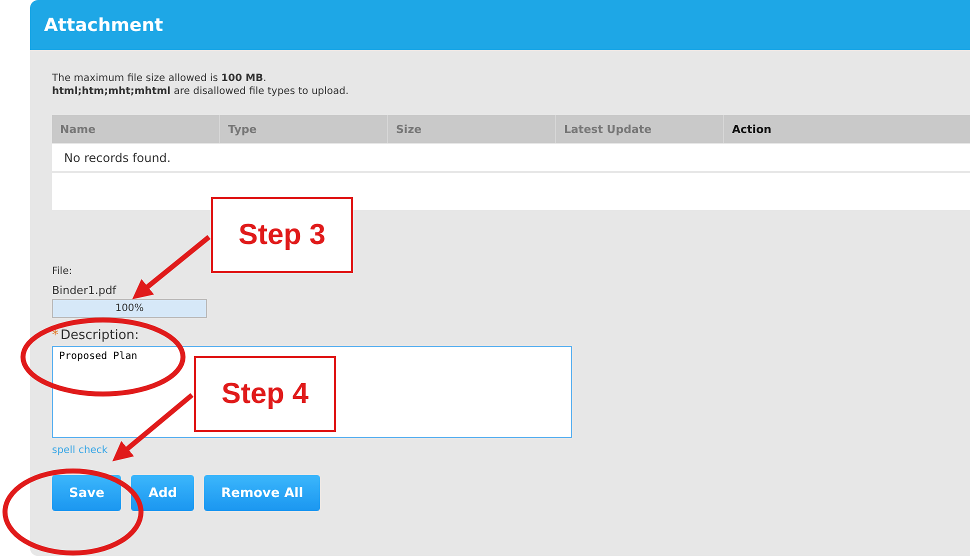  What do you see at coordinates (282, 235) in the screenshot?
I see `step-callout: Step 3` at bounding box center [282, 235].